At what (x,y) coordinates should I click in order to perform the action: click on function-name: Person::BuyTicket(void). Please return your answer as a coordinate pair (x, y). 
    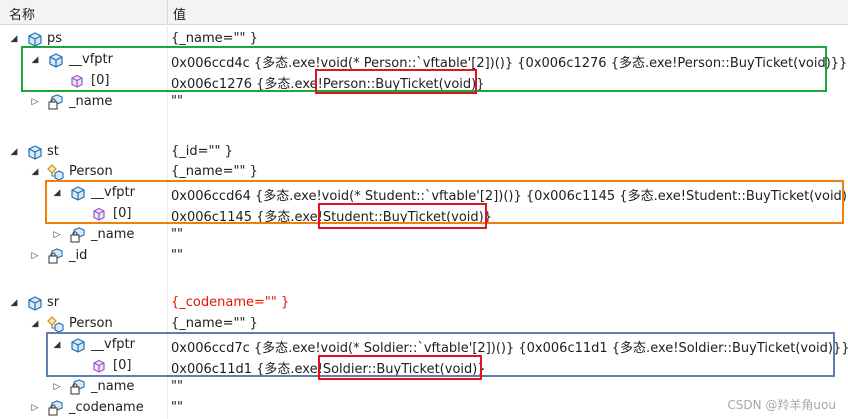
    Looking at the image, I should click on (399, 84).